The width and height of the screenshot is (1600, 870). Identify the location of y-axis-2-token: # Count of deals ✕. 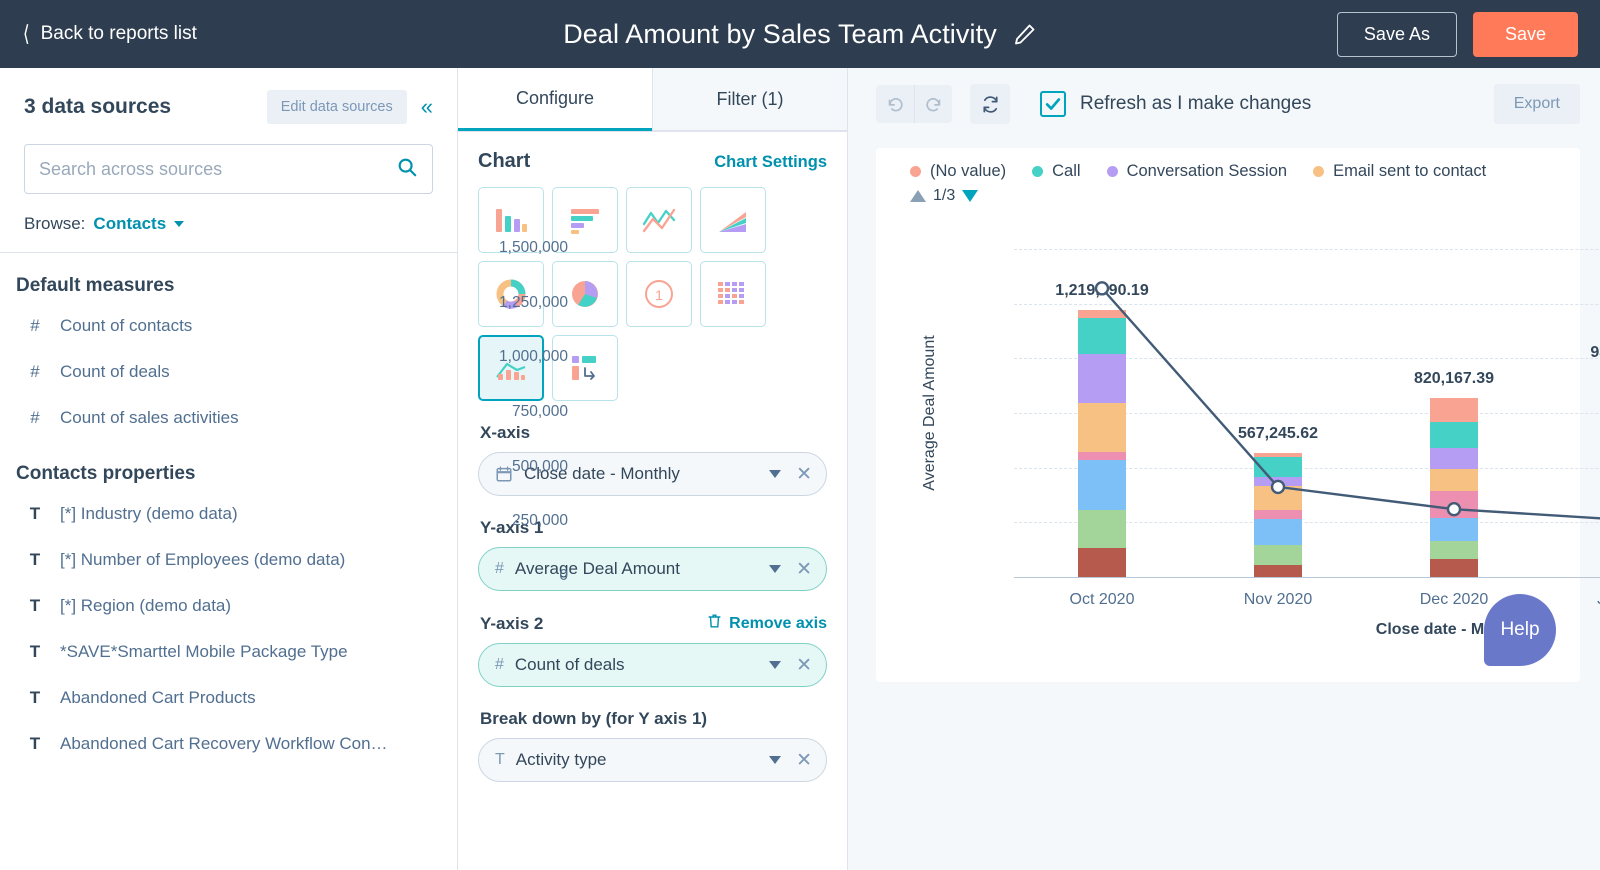
(652, 665).